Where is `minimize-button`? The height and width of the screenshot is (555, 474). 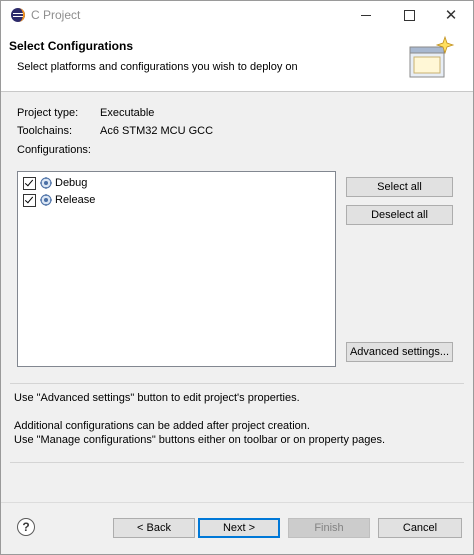
minimize-button is located at coordinates (366, 15).